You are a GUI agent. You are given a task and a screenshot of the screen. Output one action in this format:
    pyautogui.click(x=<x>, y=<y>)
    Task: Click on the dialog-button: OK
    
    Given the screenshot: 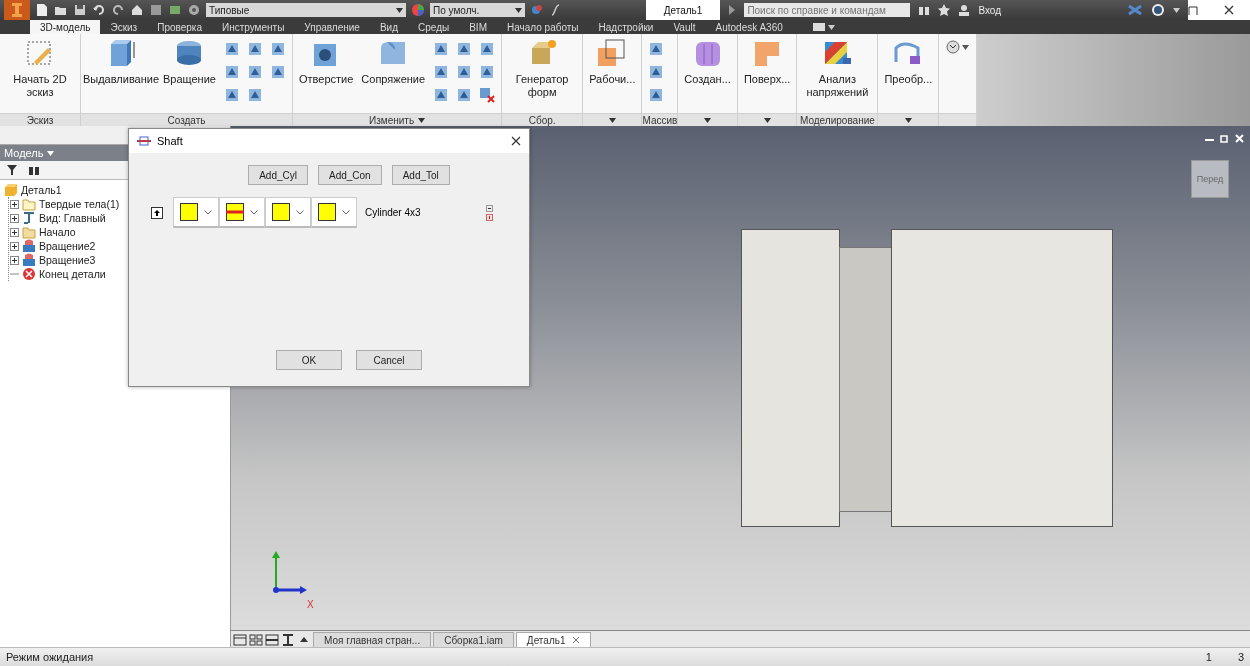 What is the action you would take?
    pyautogui.click(x=309, y=360)
    